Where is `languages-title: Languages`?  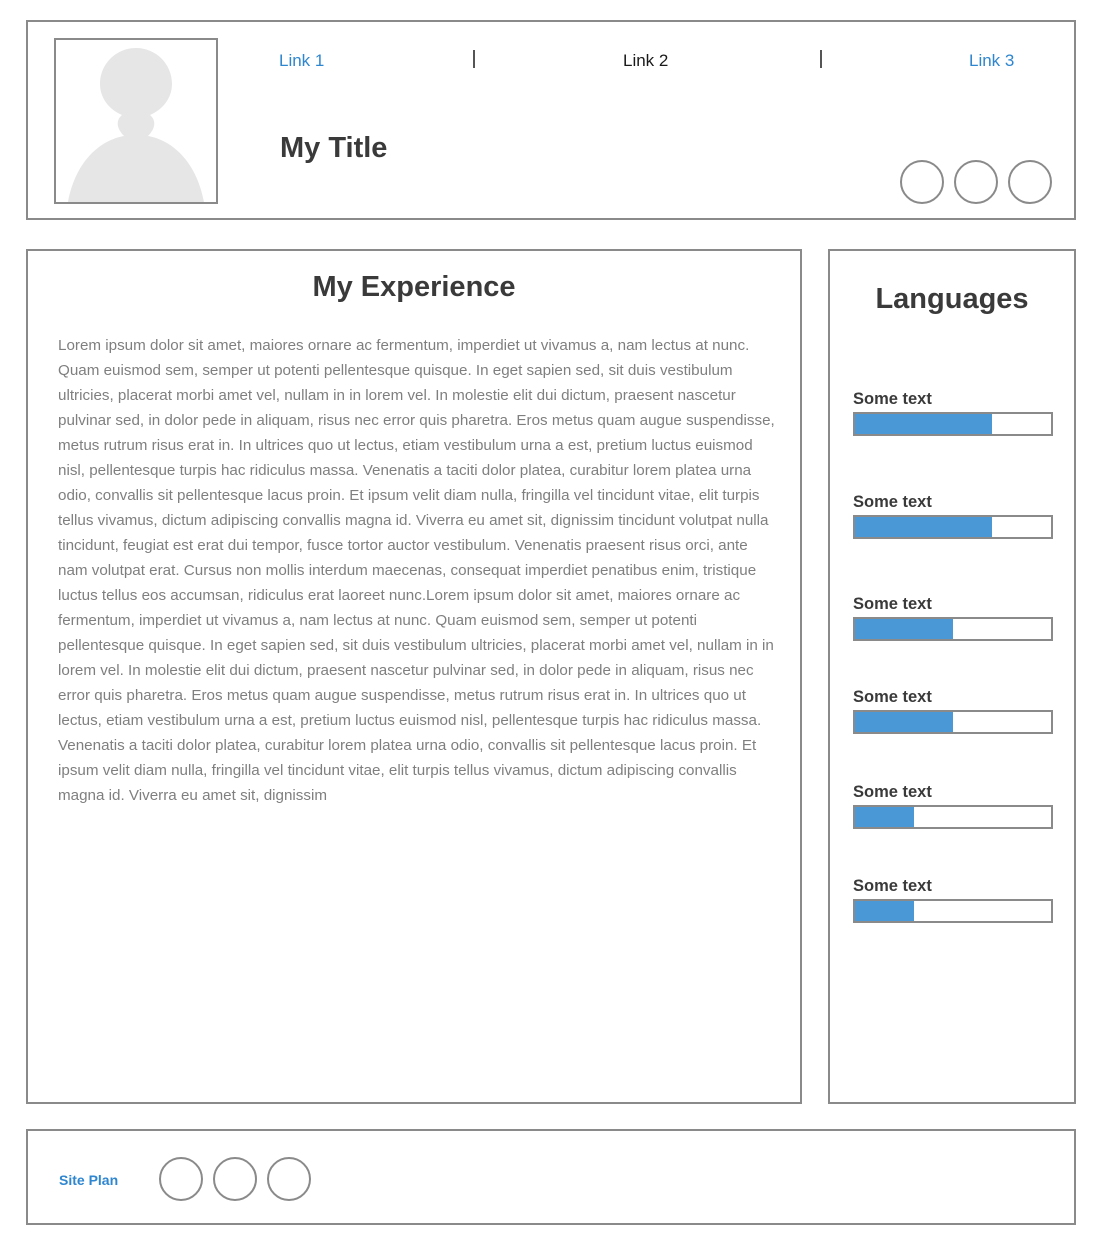 languages-title: Languages is located at coordinates (952, 299).